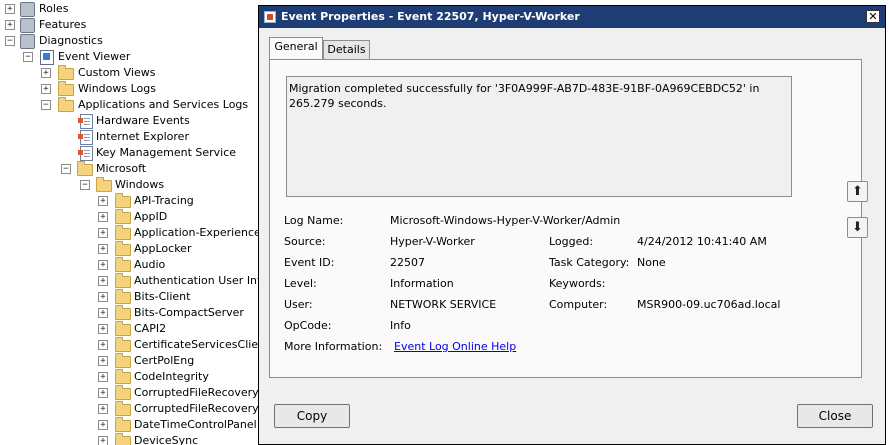 This screenshot has width=889, height=445. Describe the element at coordinates (121, 168) in the screenshot. I see `tree-label: Microsoft` at that location.